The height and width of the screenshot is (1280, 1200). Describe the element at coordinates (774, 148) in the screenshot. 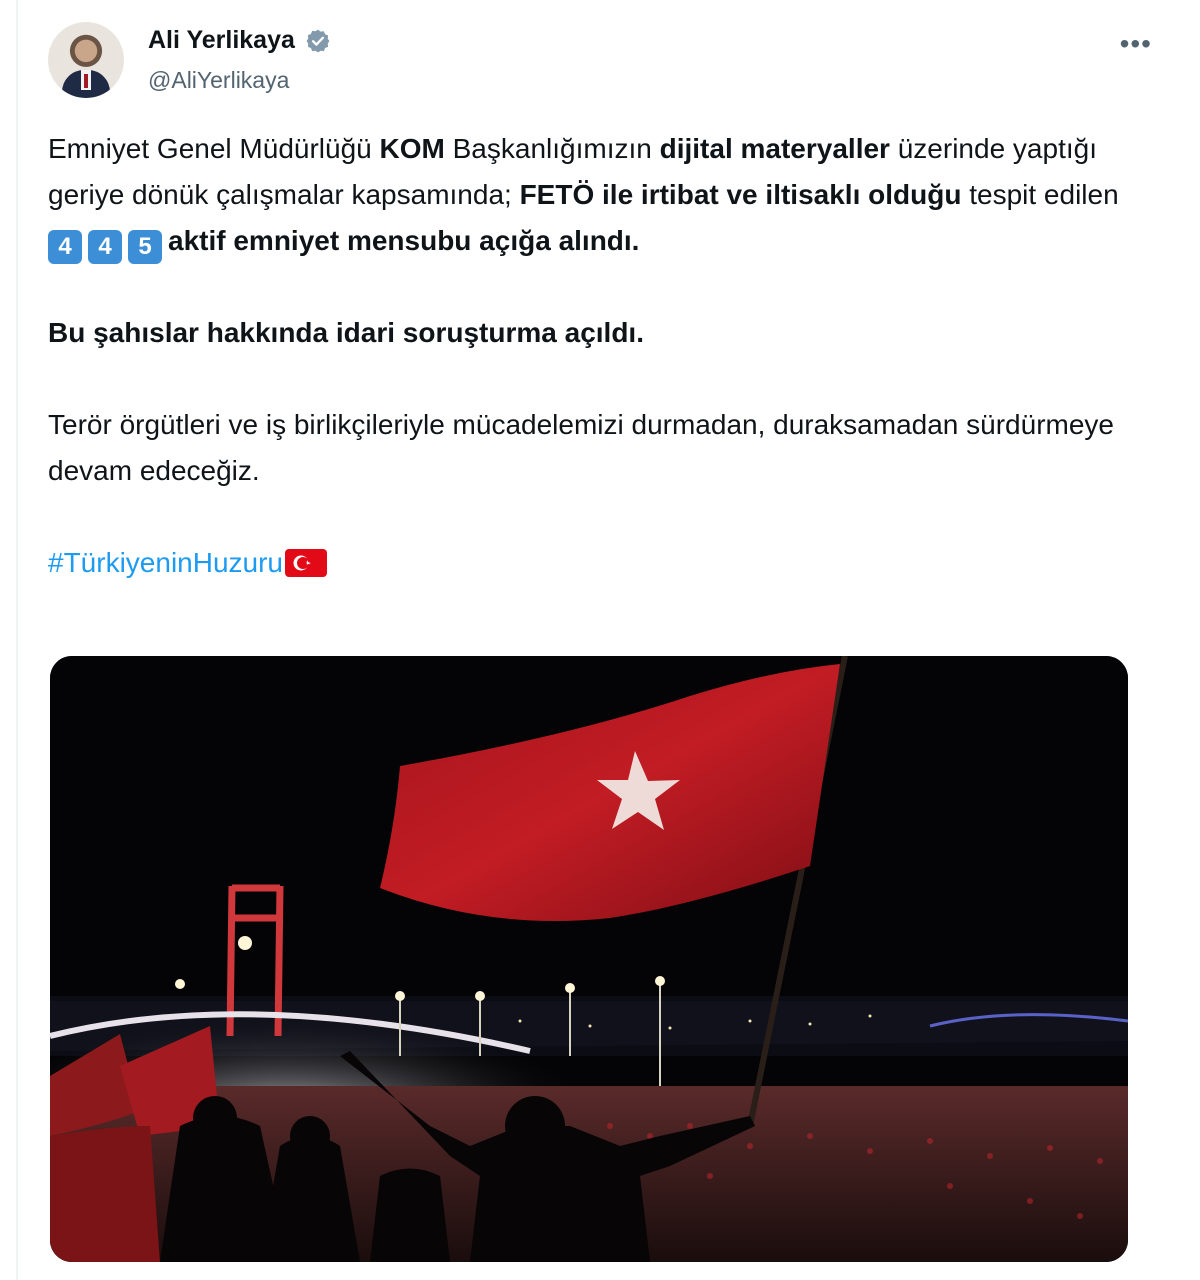

I see `text-span-bold: dijital materyaller` at that location.